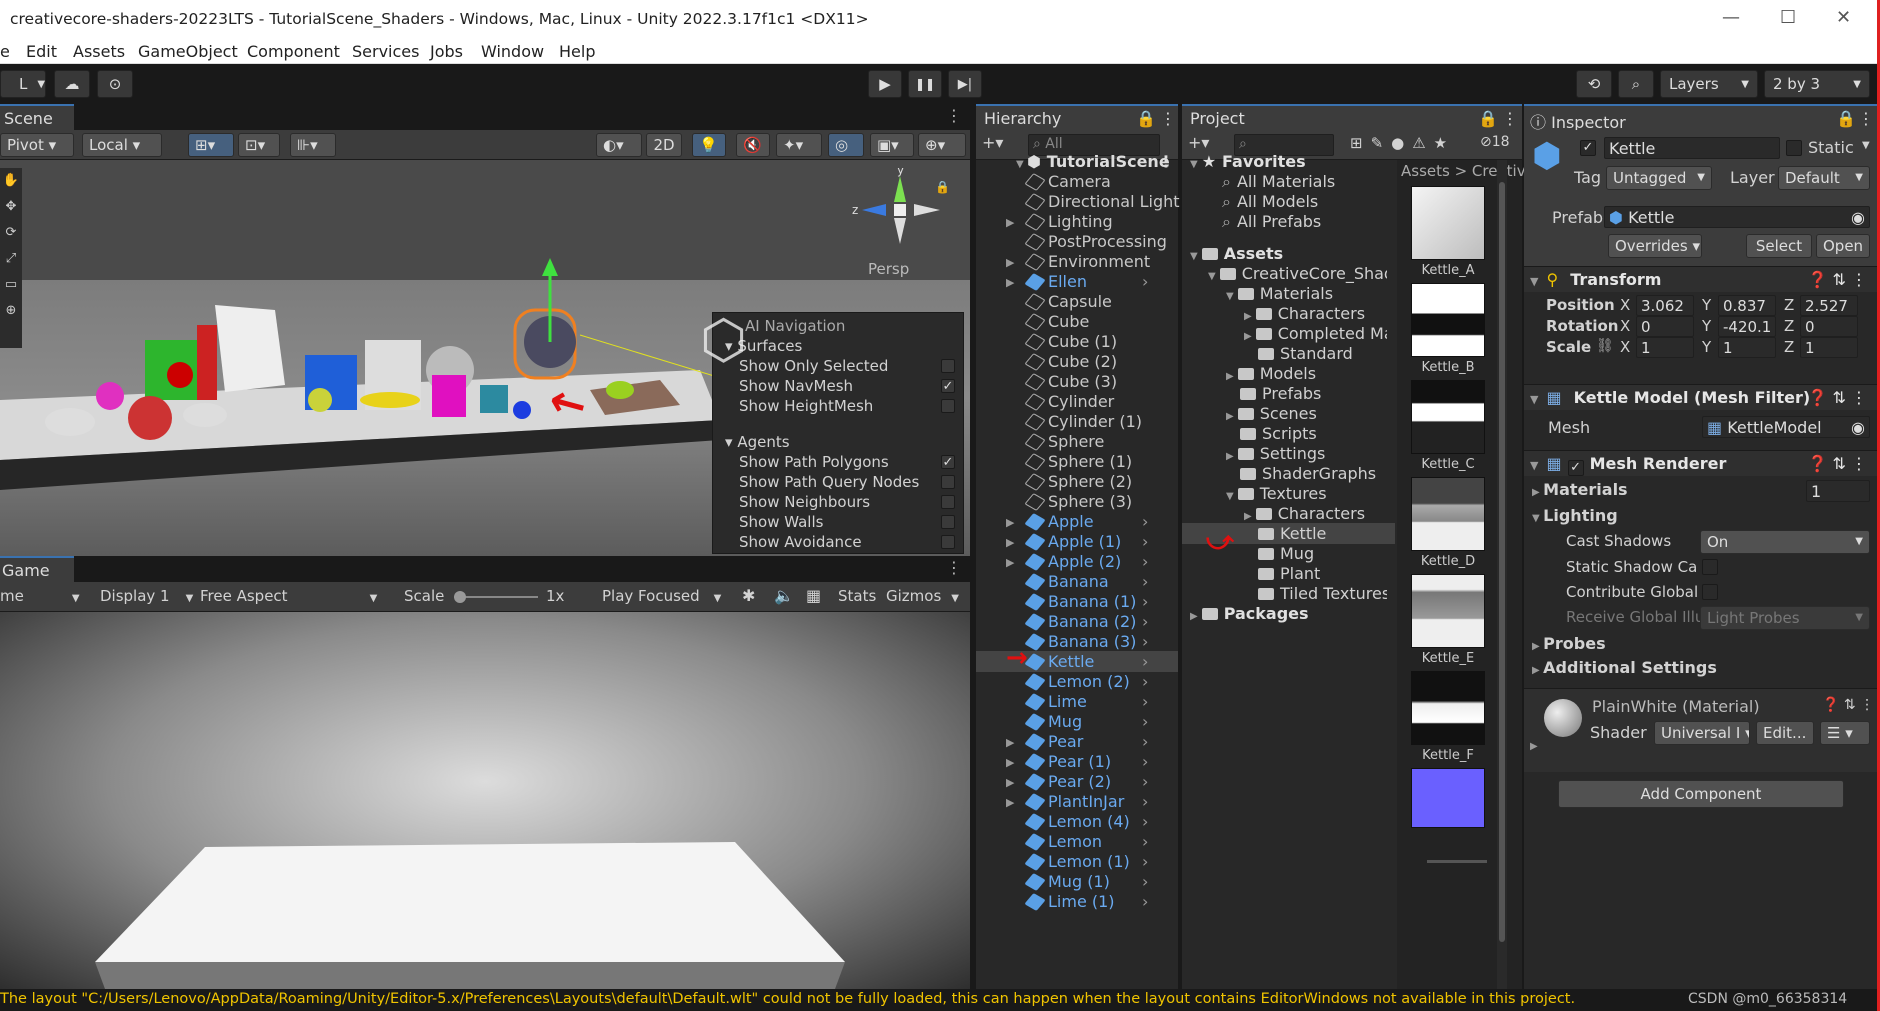 Image resolution: width=1880 pixels, height=1011 pixels. Describe the element at coordinates (1091, 582) in the screenshot. I see `hierarchy-item: Banana ›` at that location.